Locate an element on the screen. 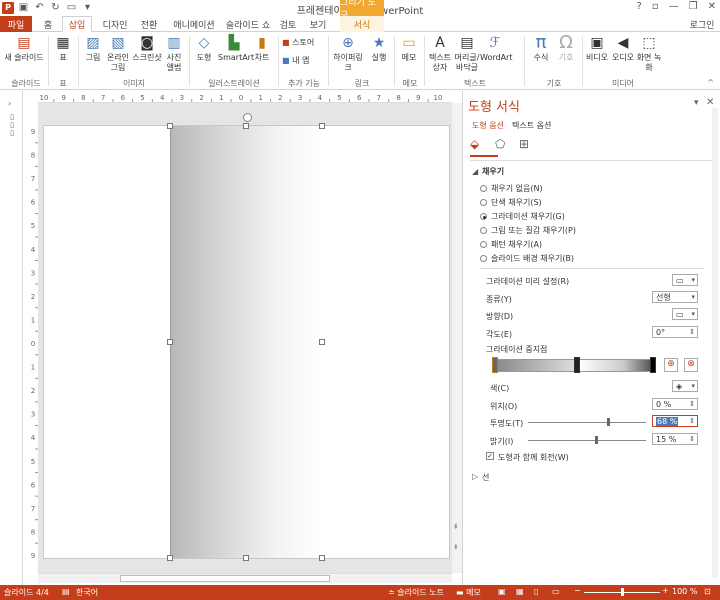  normal-view-icon: ▣ is located at coordinates (502, 591).